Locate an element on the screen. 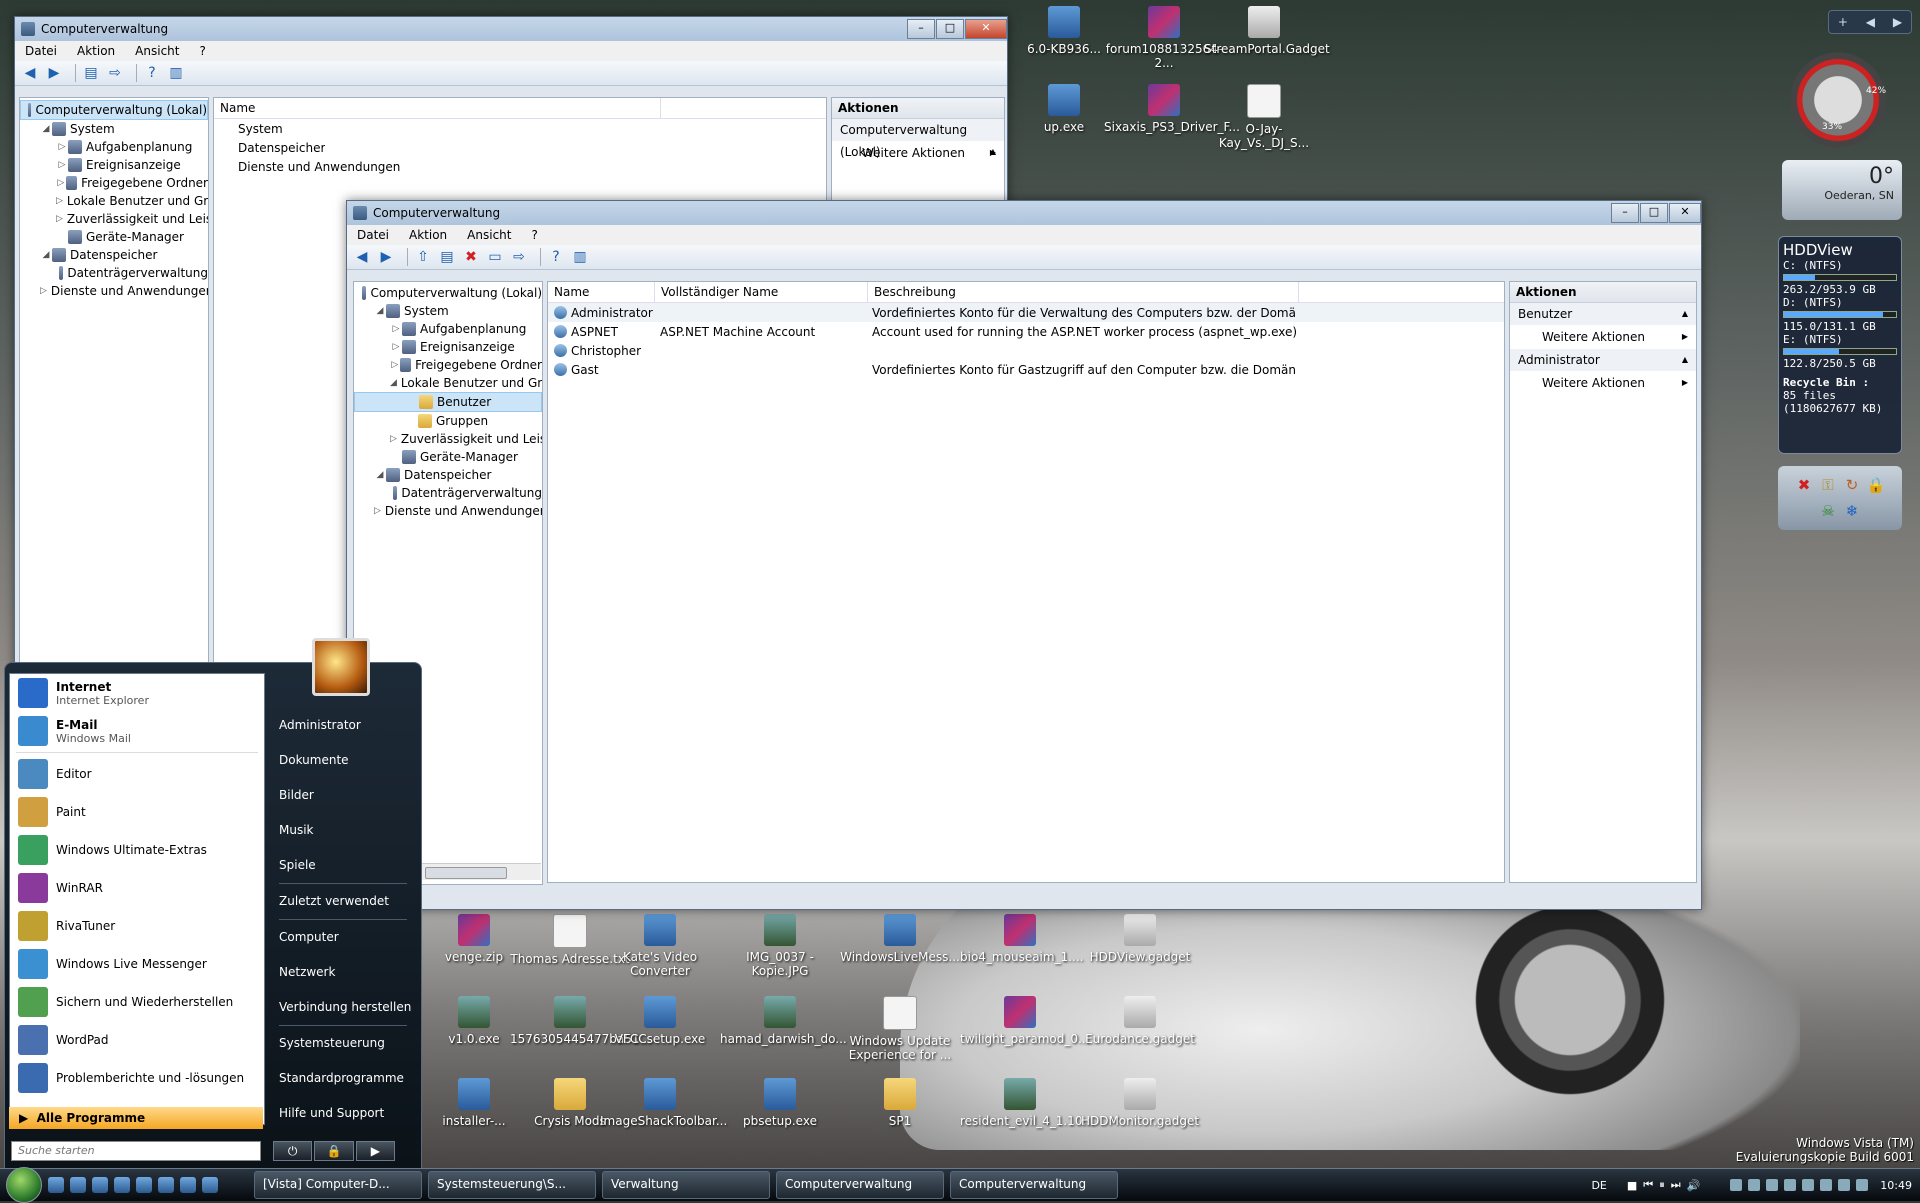 This screenshot has width=1920, height=1203. taskbar-button: Computerverwaltung is located at coordinates (860, 1185).